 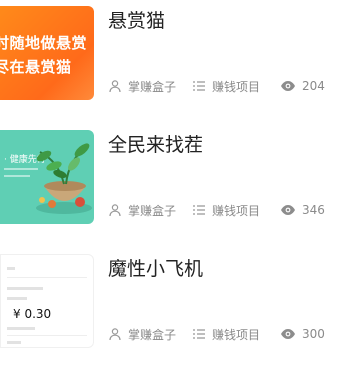 I want to click on view-count: 300, so click(x=302, y=334).